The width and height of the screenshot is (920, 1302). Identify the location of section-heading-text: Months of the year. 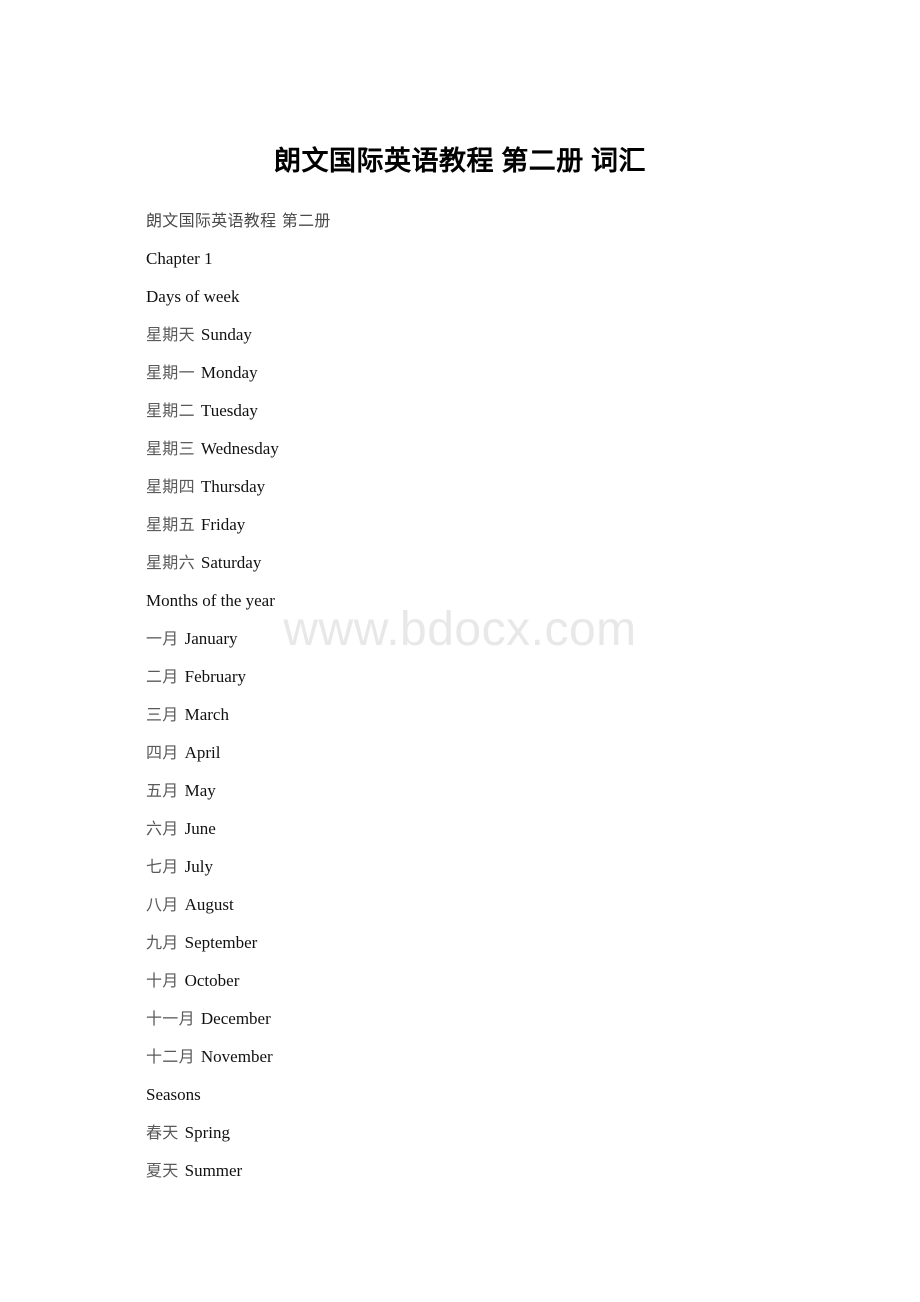
(210, 600).